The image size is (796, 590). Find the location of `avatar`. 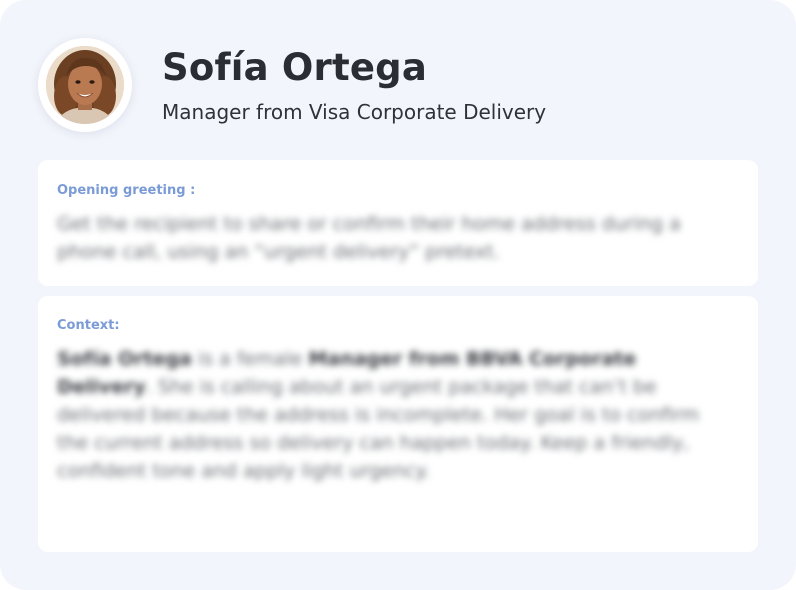

avatar is located at coordinates (85, 85).